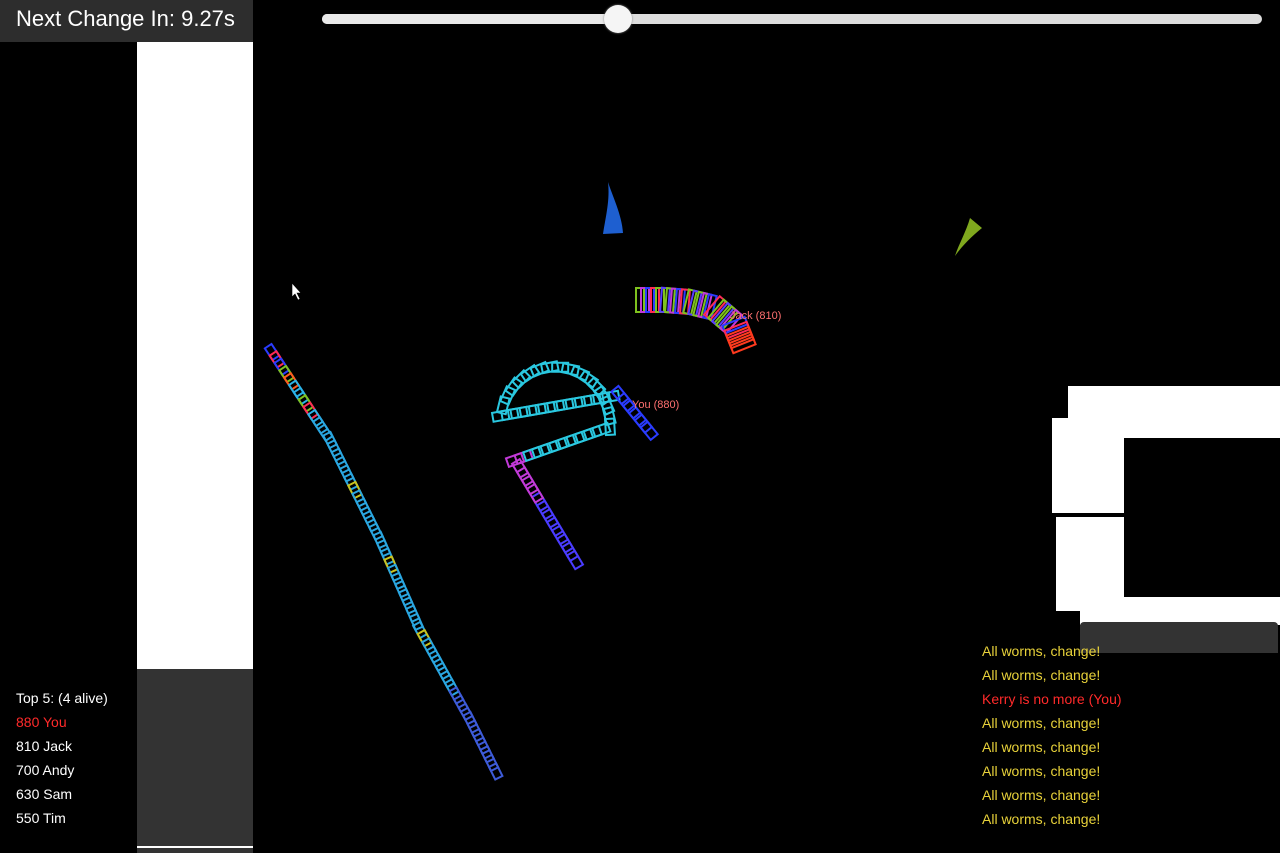 This screenshot has height=853, width=1280. I want to click on leaderboard-entry: 630 Sam, so click(44, 794).